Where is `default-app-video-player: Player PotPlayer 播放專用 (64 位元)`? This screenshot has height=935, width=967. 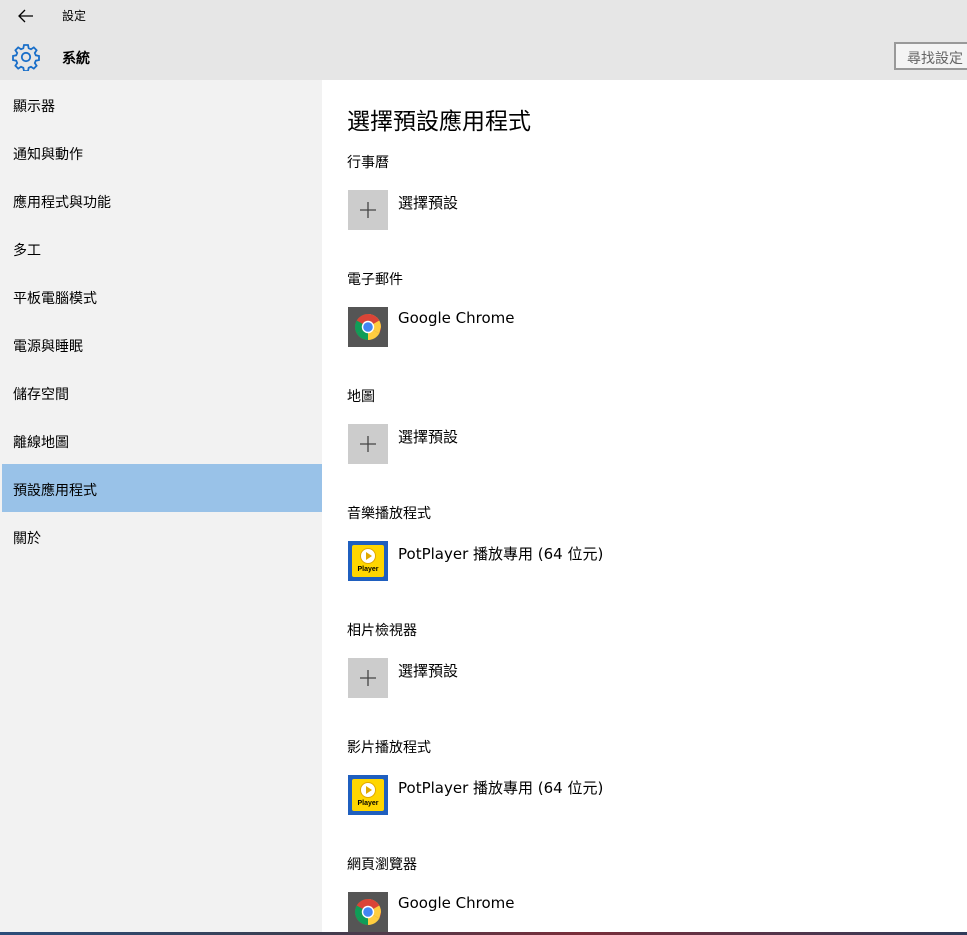 default-app-video-player: Player PotPlayer 播放專用 (64 位元) is located at coordinates (547, 797).